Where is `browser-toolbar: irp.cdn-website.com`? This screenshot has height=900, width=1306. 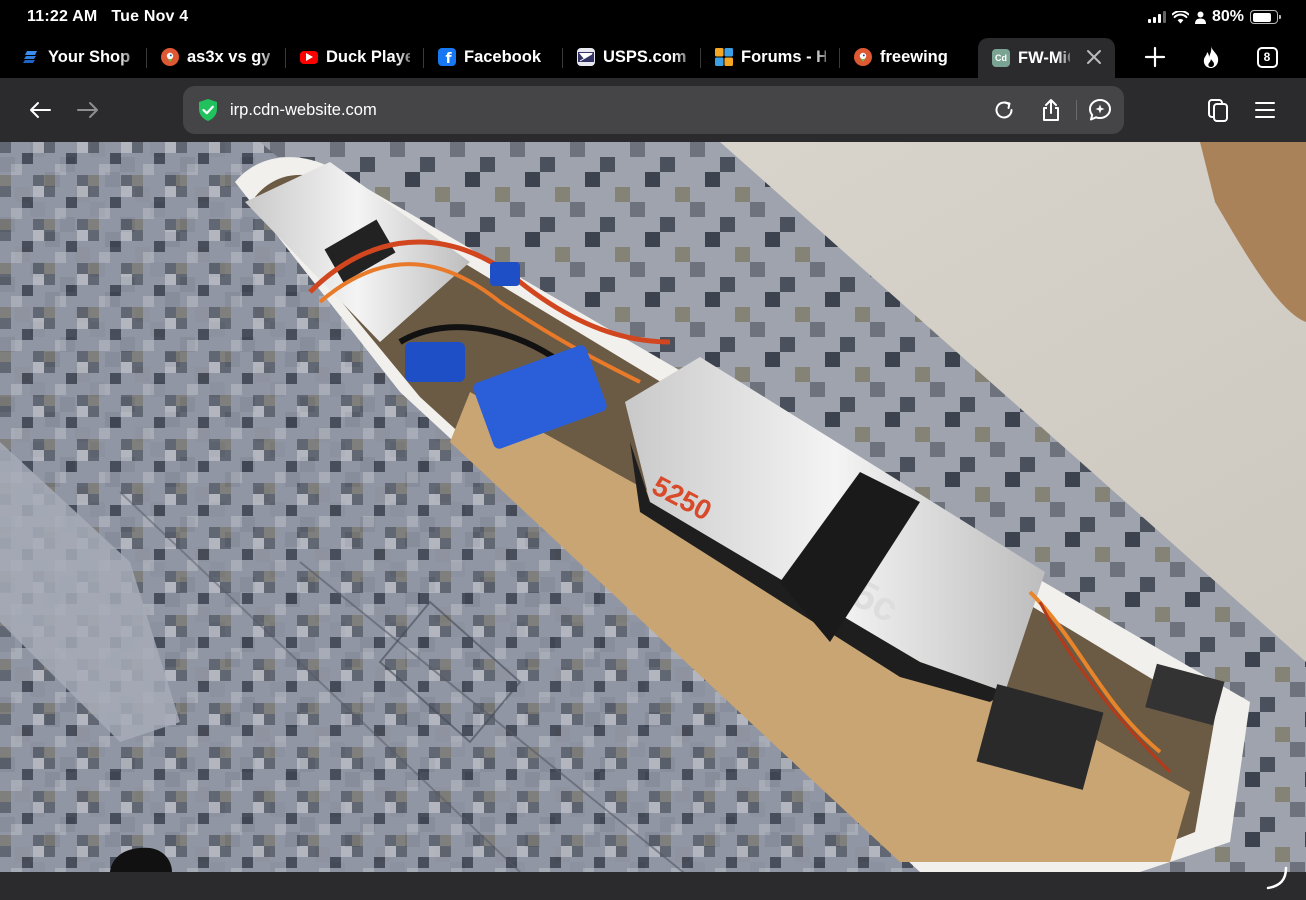
browser-toolbar: irp.cdn-website.com is located at coordinates (653, 110).